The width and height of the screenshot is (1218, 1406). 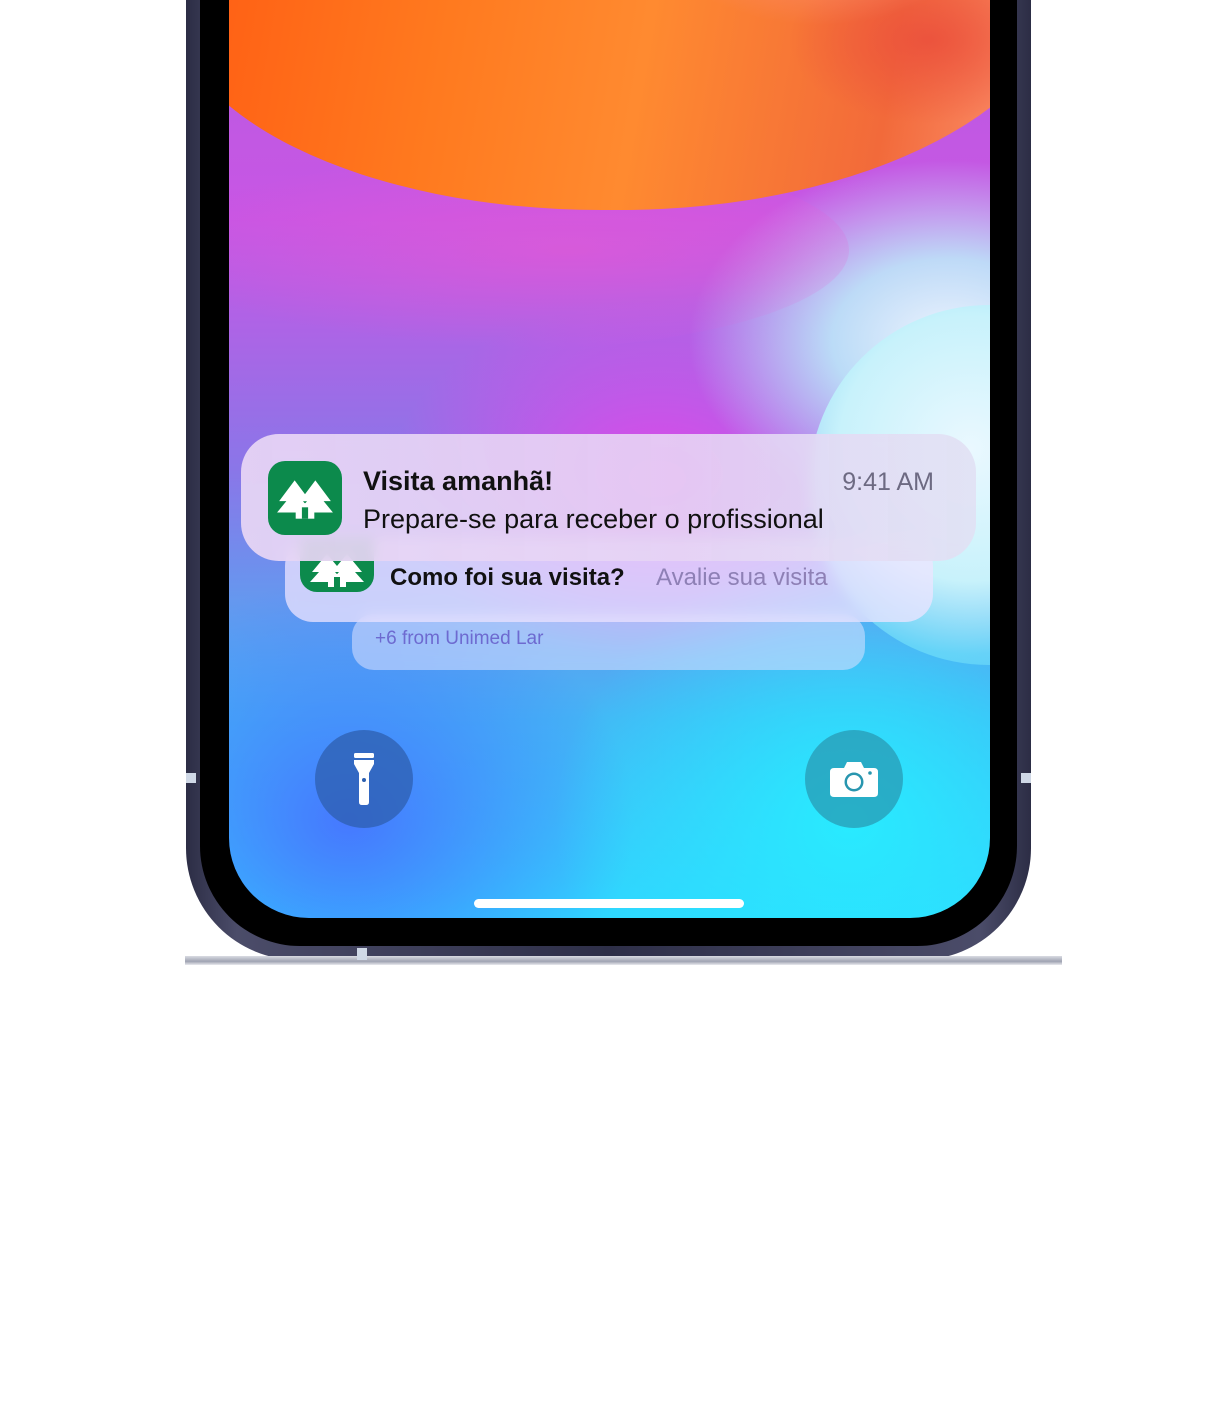 I want to click on camera-button, so click(x=854, y=779).